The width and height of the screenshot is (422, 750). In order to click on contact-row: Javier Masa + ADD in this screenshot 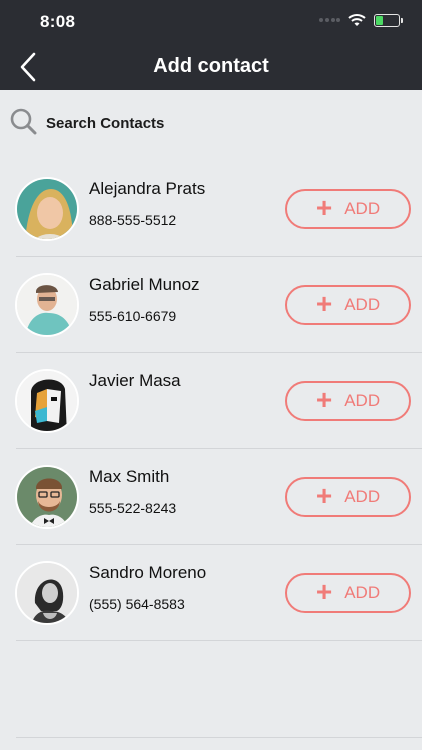, I will do `click(211, 401)`.